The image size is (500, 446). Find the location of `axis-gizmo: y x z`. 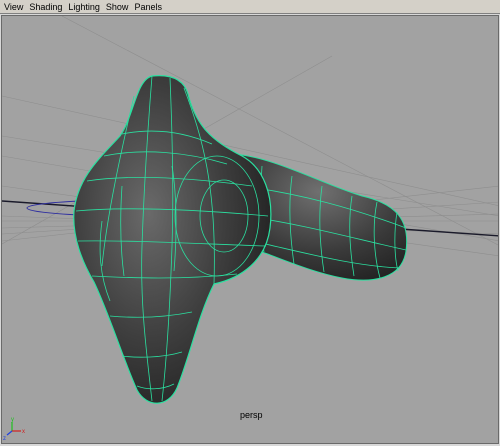

axis-gizmo: y x z is located at coordinates (14, 429).